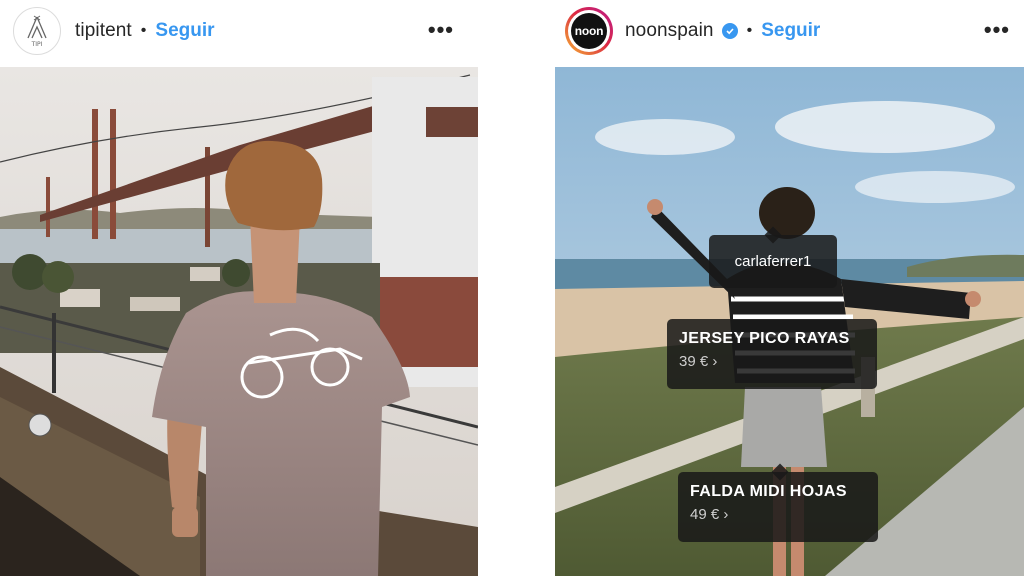  I want to click on username: noonspain, so click(669, 31).